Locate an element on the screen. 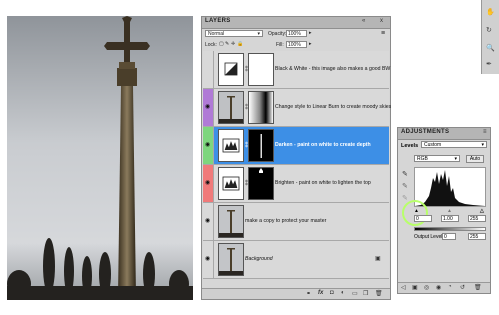 The height and width of the screenshot is (315, 499). opacity-input: 100% is located at coordinates (296, 33).